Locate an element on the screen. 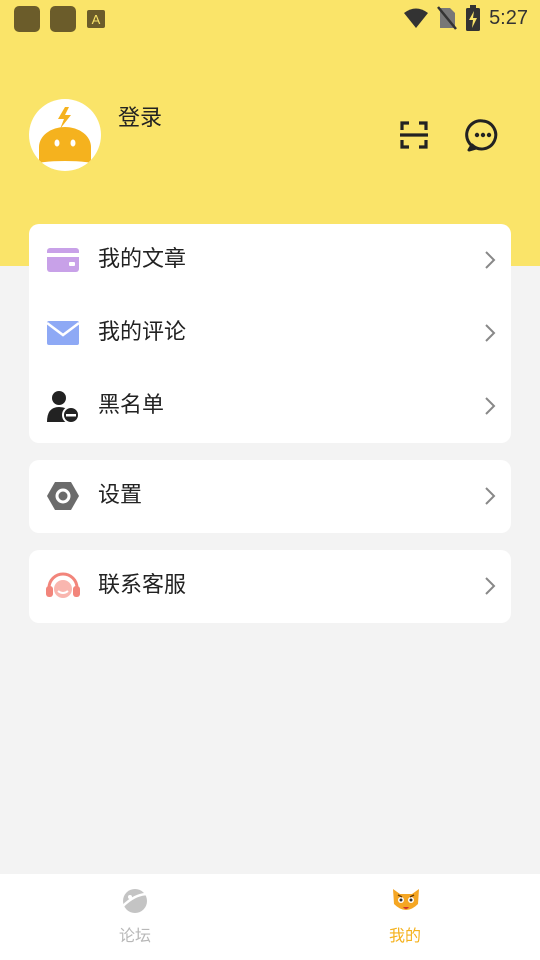 Image resolution: width=540 pixels, height=960 pixels. menu-item-settings: 设置 is located at coordinates (270, 496).